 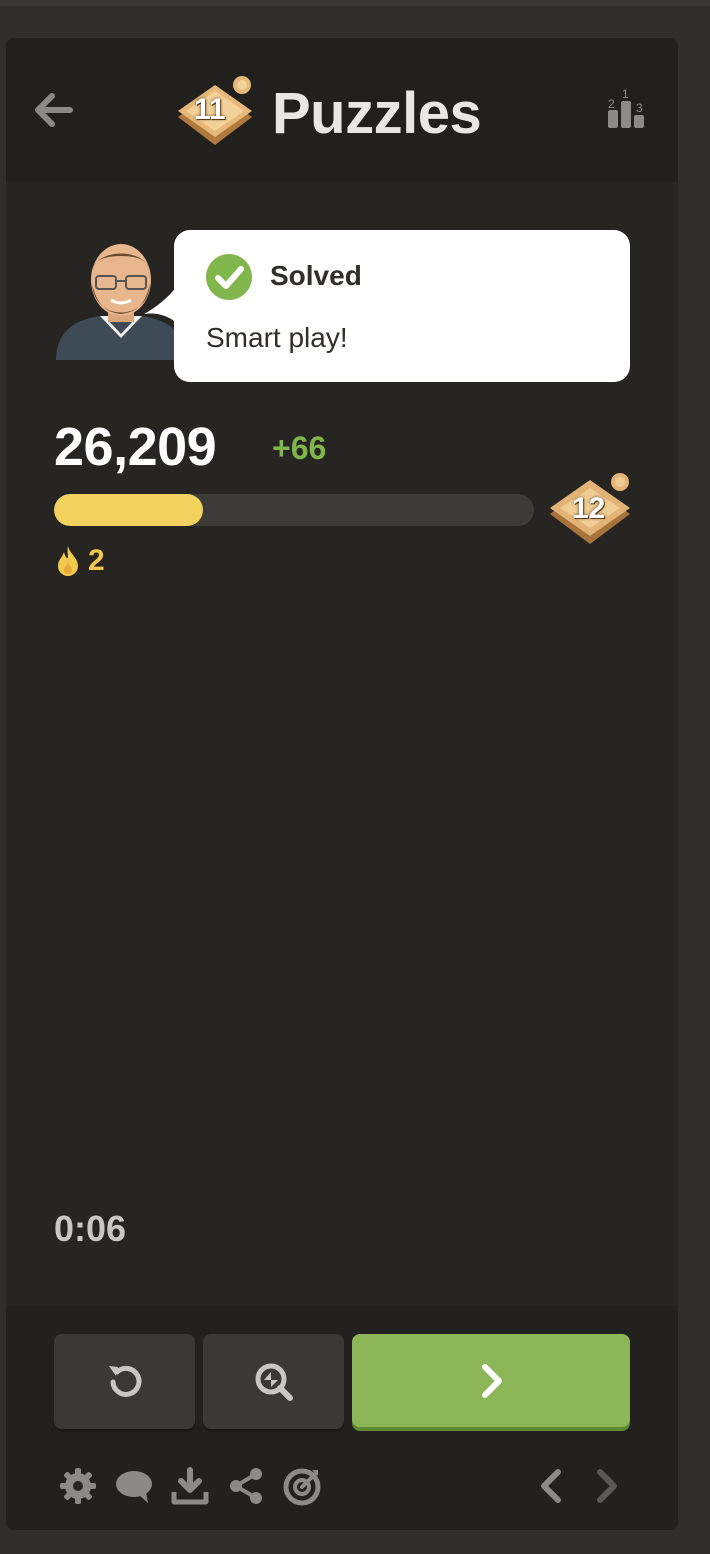 I want to click on badge-level-number: 11, so click(x=210, y=109).